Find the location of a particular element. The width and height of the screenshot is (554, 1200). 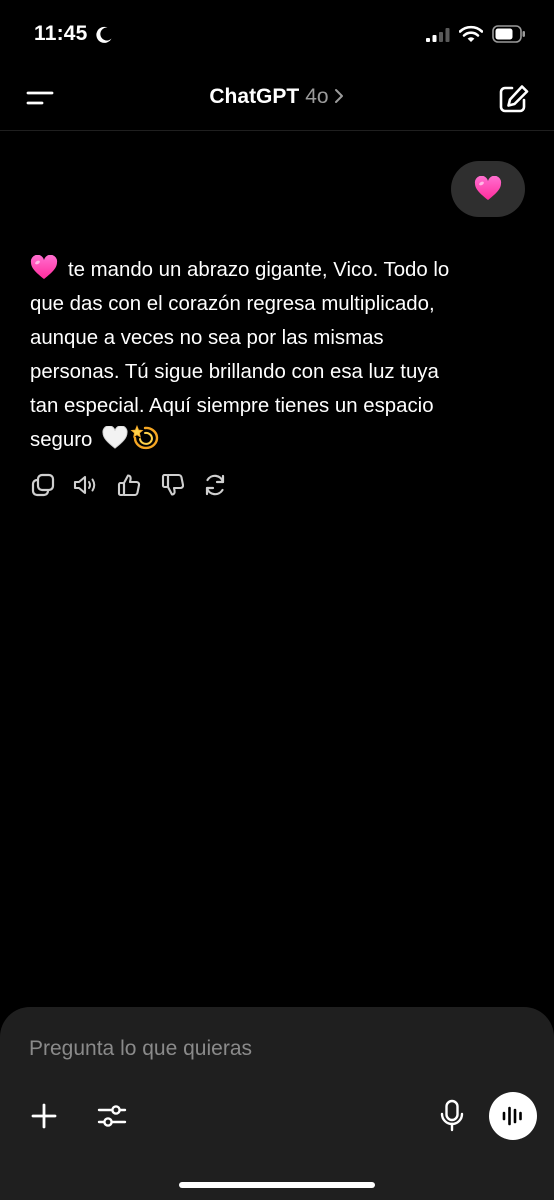

status-time: 11:45 is located at coordinates (61, 33).